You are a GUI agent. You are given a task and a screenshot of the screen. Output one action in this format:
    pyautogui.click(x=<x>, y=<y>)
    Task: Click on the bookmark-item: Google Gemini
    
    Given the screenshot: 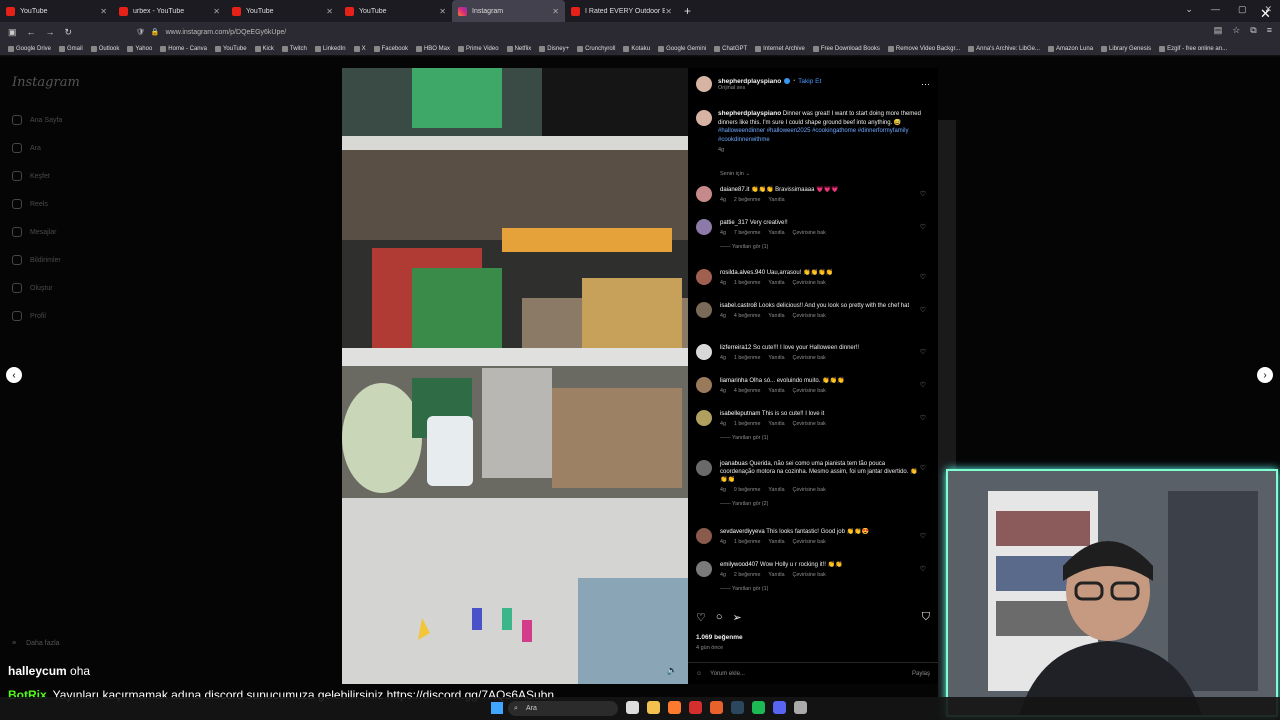 What is the action you would take?
    pyautogui.click(x=682, y=48)
    